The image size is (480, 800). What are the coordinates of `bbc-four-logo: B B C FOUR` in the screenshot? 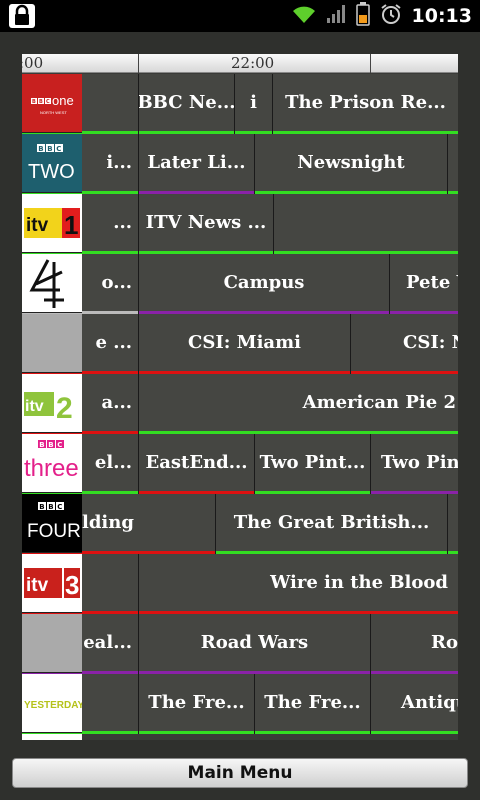 It's located at (52, 523).